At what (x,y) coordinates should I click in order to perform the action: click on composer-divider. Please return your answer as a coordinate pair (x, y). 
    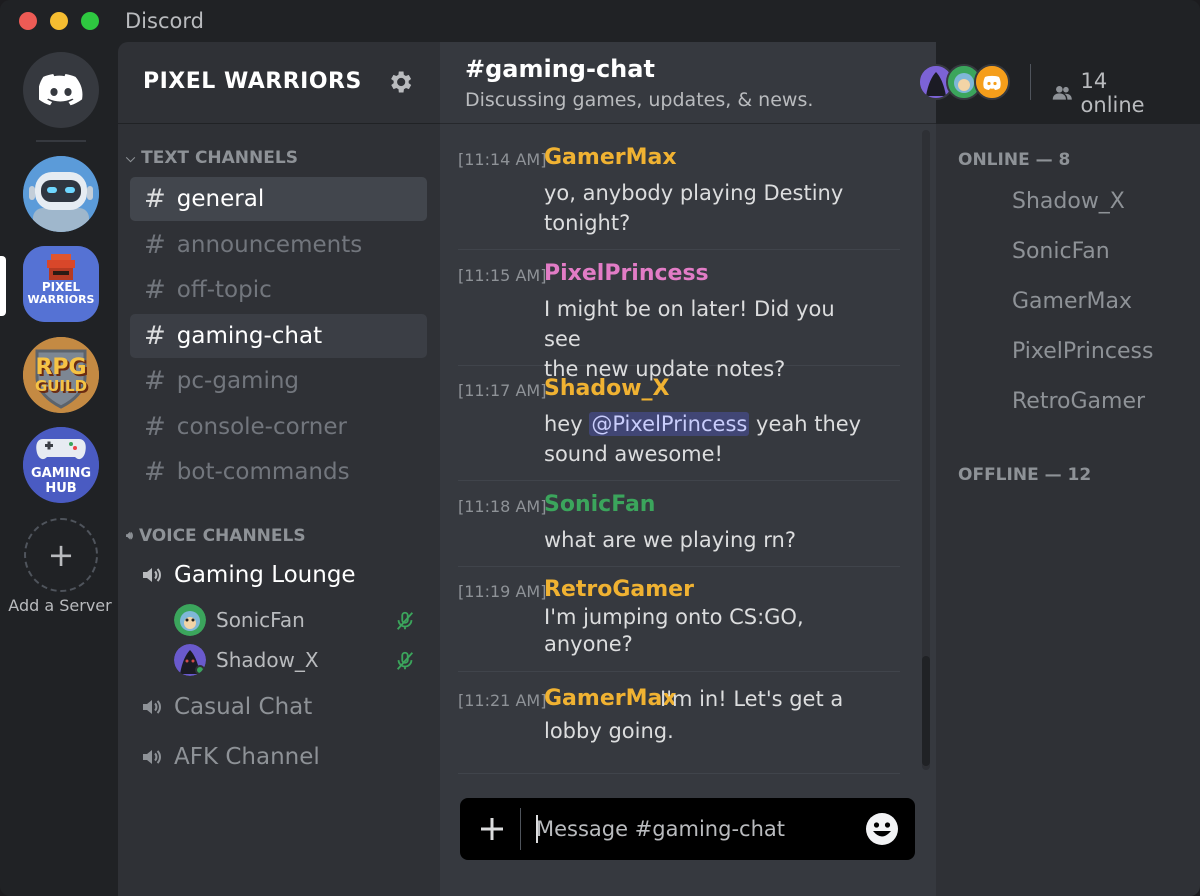
    Looking at the image, I should click on (520, 829).